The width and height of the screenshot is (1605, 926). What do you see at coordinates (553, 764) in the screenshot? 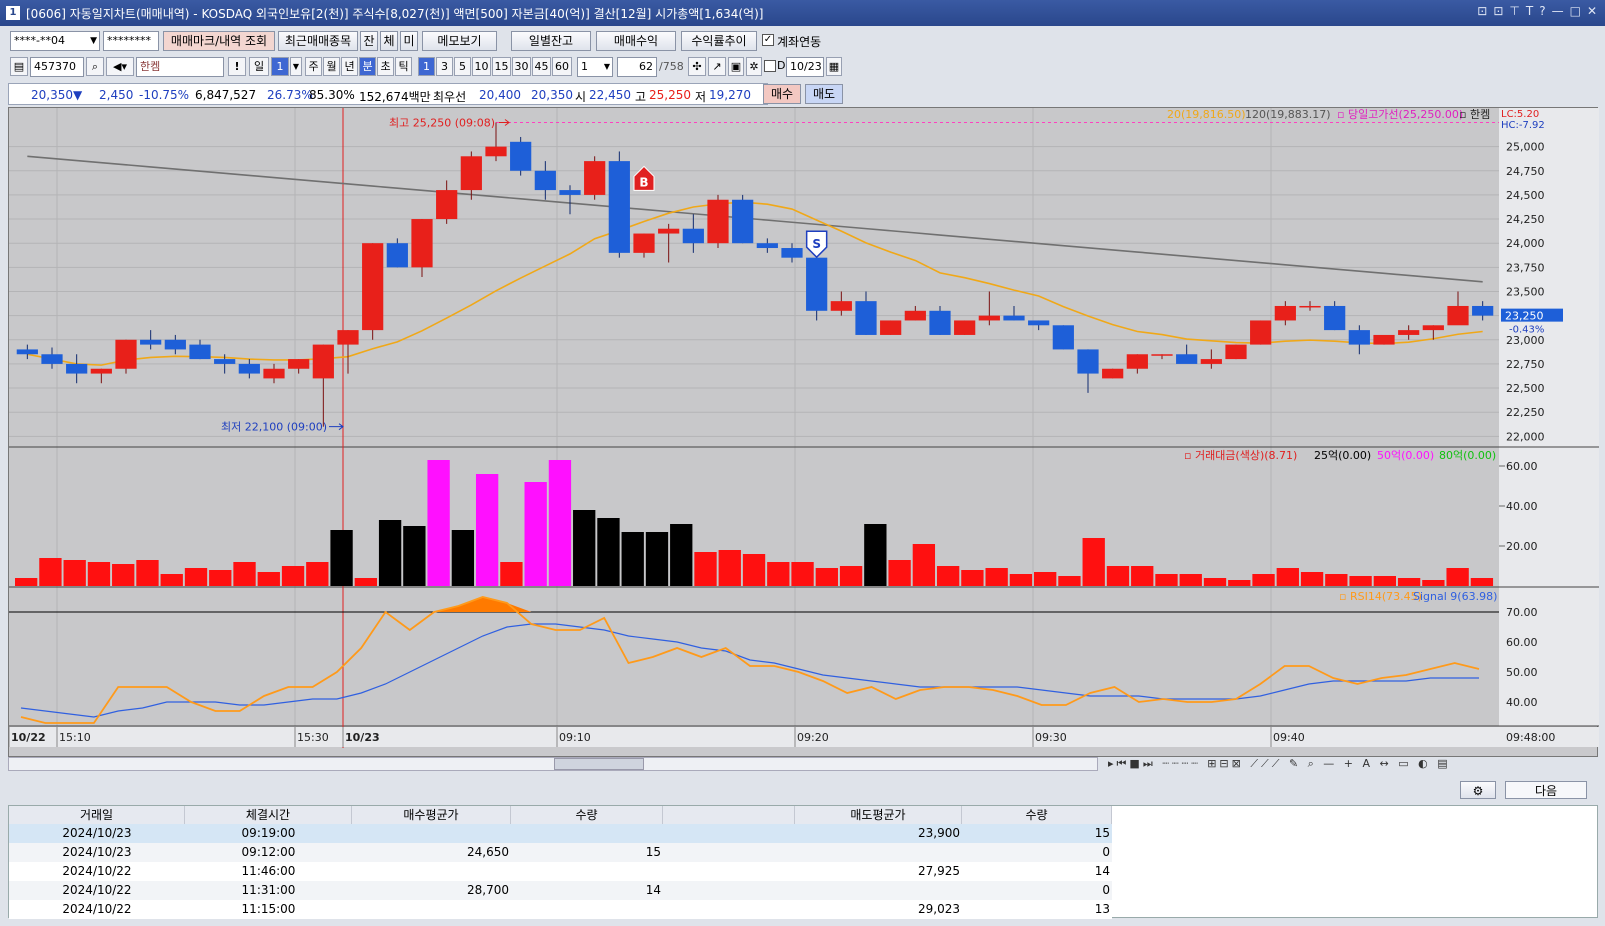
I see `chart-scrollbar` at bounding box center [553, 764].